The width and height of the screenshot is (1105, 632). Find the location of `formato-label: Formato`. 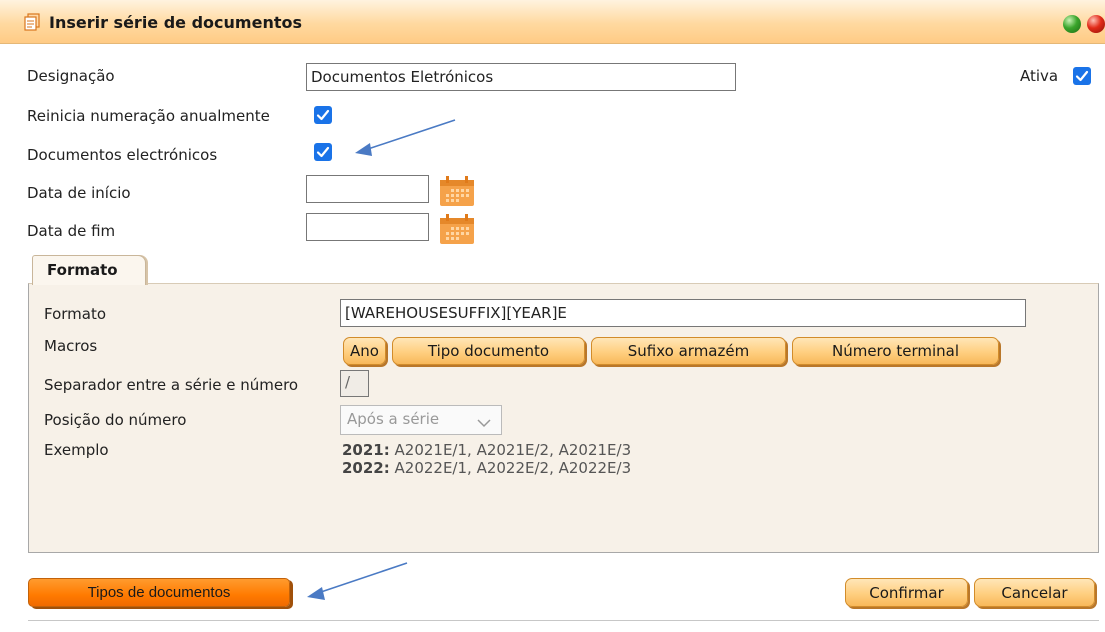

formato-label: Formato is located at coordinates (75, 314).